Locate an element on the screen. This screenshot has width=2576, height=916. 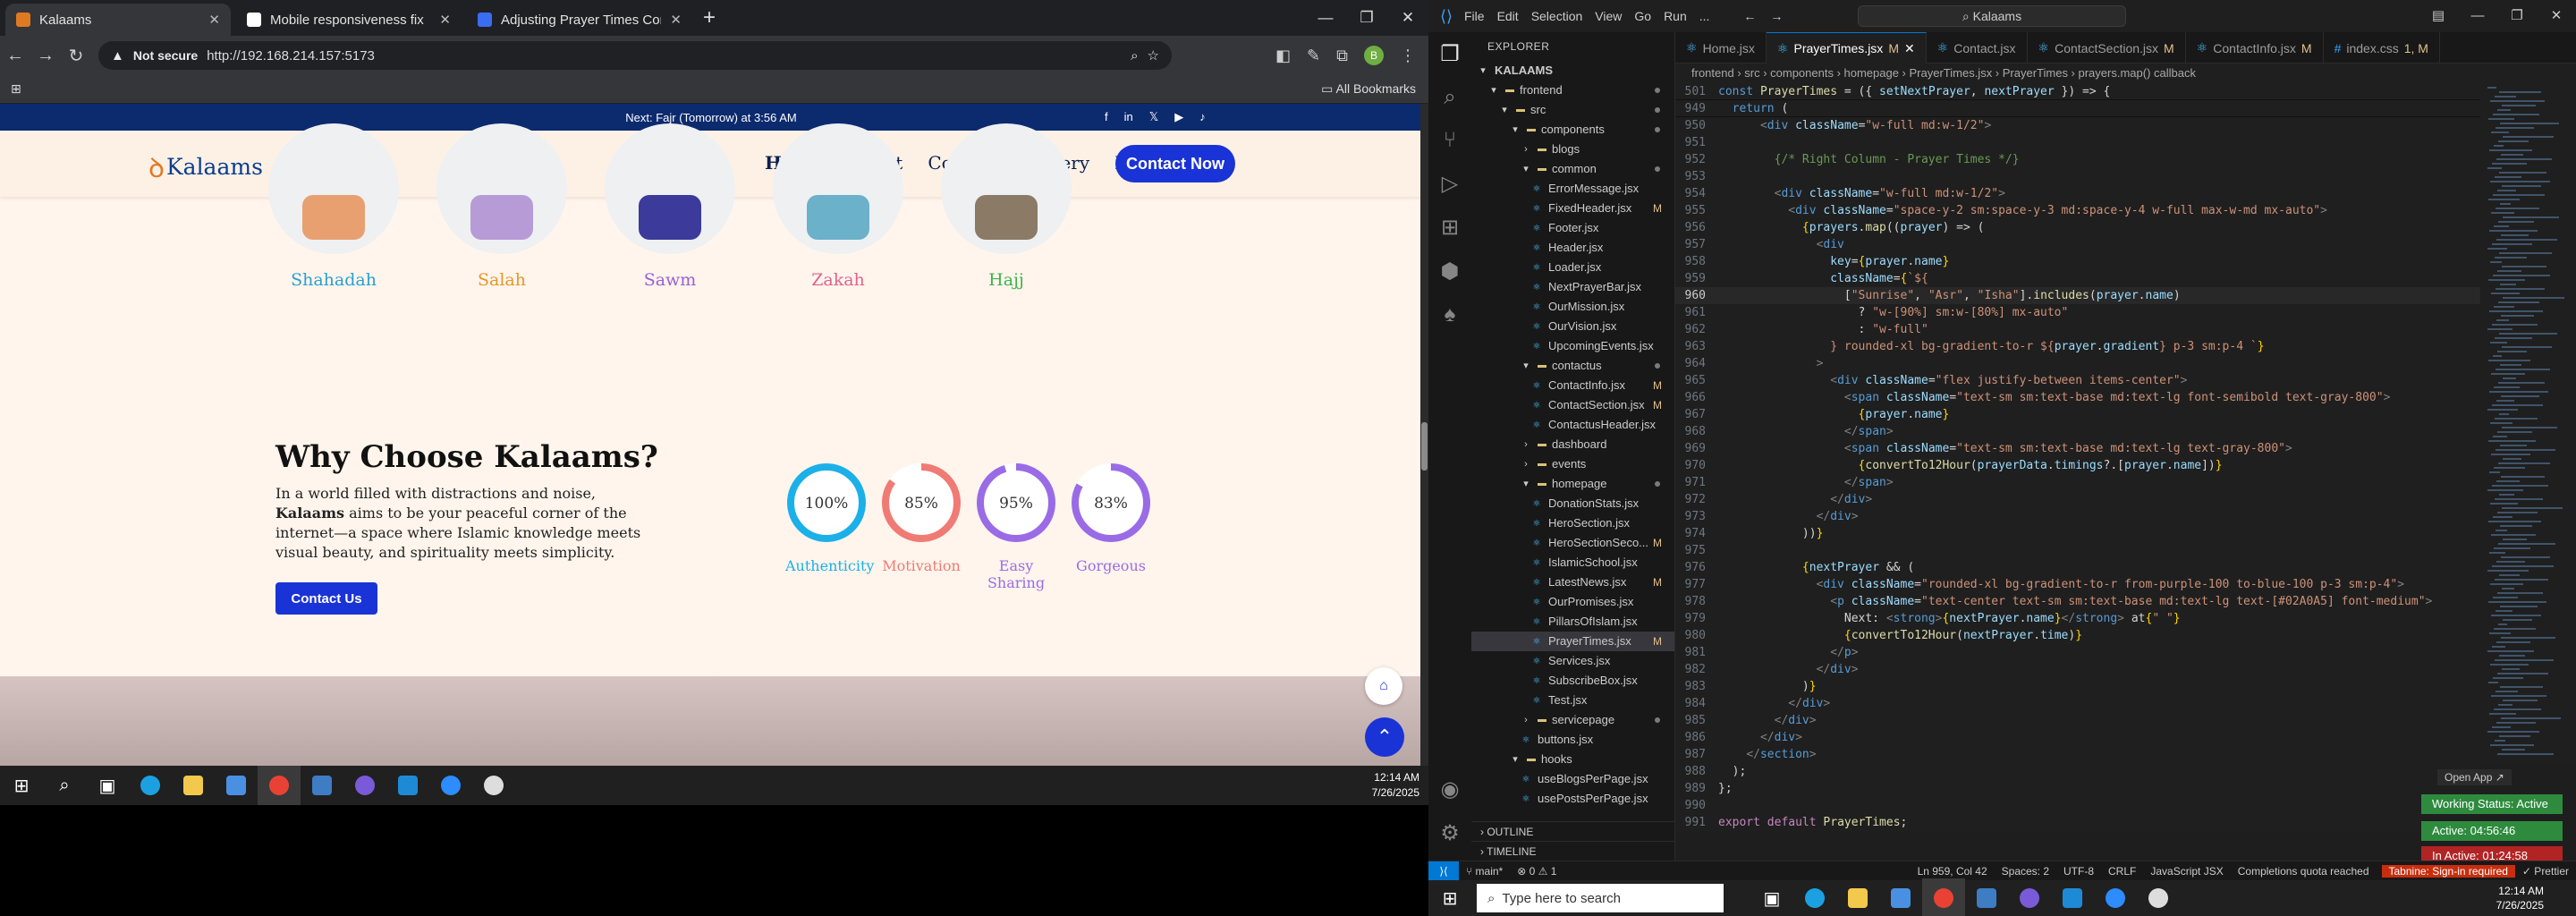
menu-run: Run is located at coordinates (1675, 16).